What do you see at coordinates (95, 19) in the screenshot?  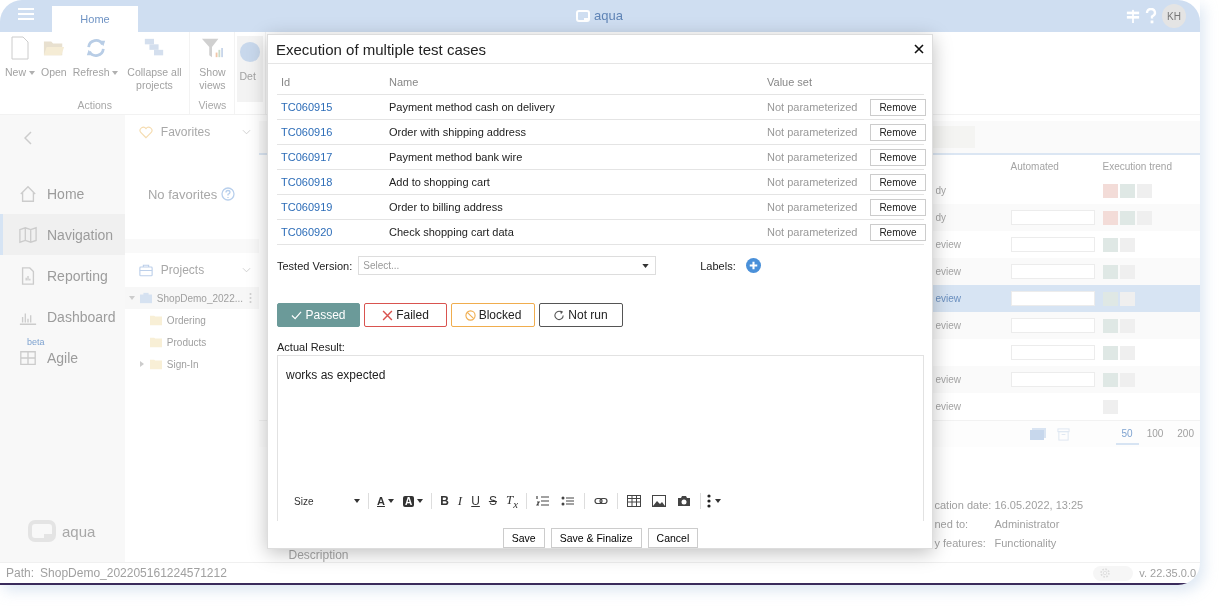 I see `ribbon-tab: Home` at bounding box center [95, 19].